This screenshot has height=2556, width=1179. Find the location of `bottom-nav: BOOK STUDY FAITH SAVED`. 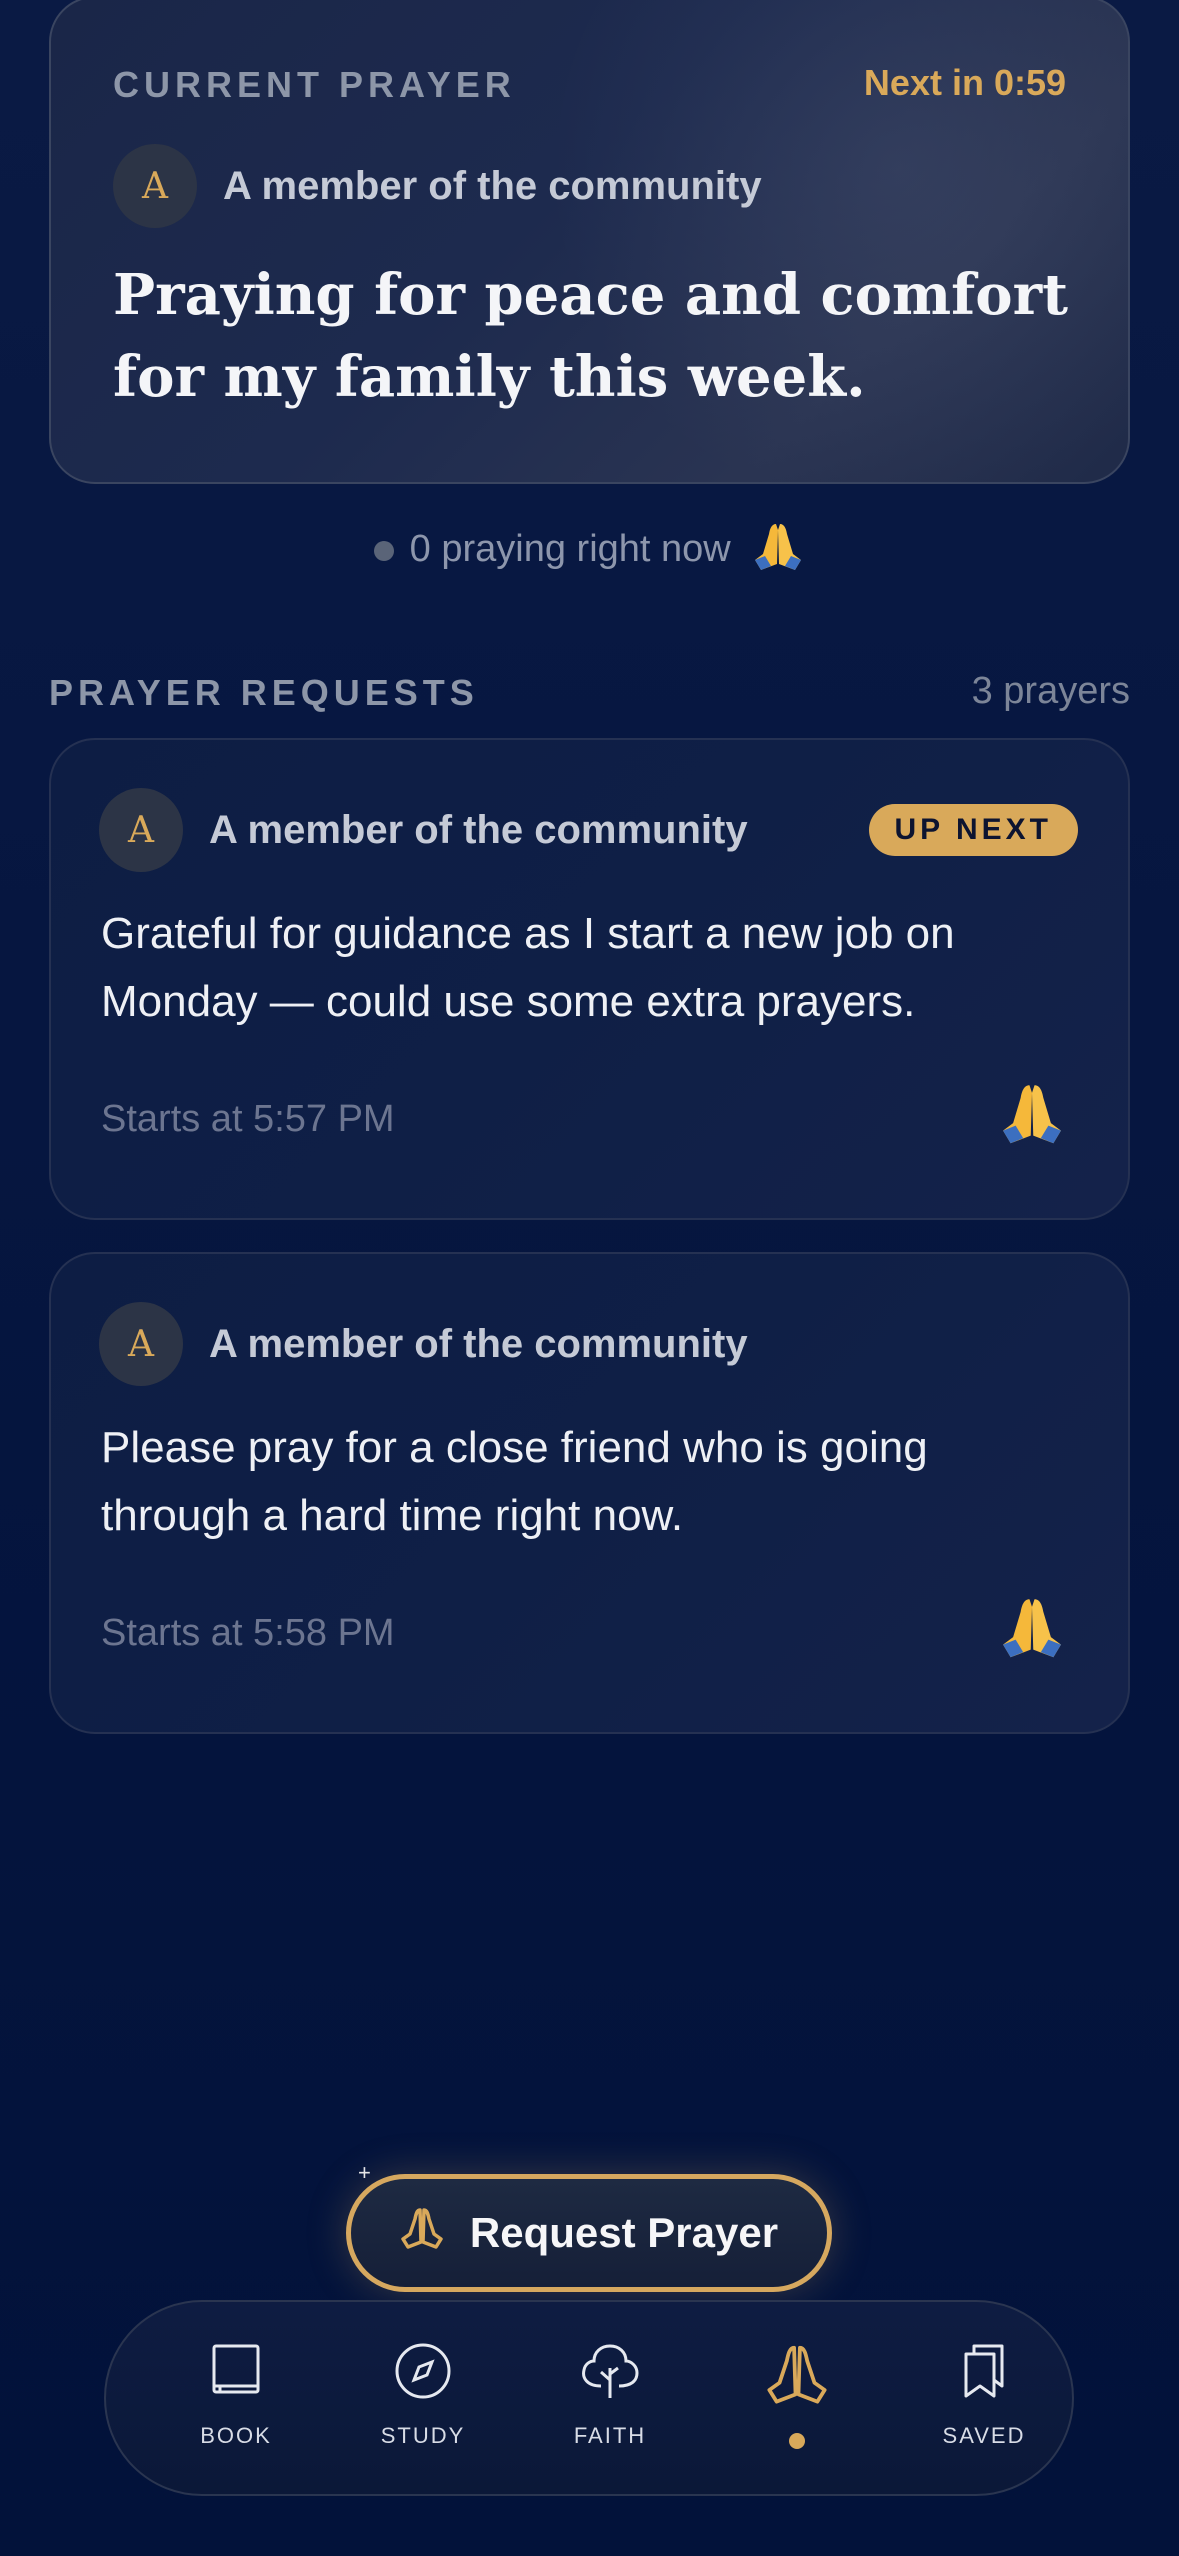

bottom-nav: BOOK STUDY FAITH SAVED is located at coordinates (589, 2398).